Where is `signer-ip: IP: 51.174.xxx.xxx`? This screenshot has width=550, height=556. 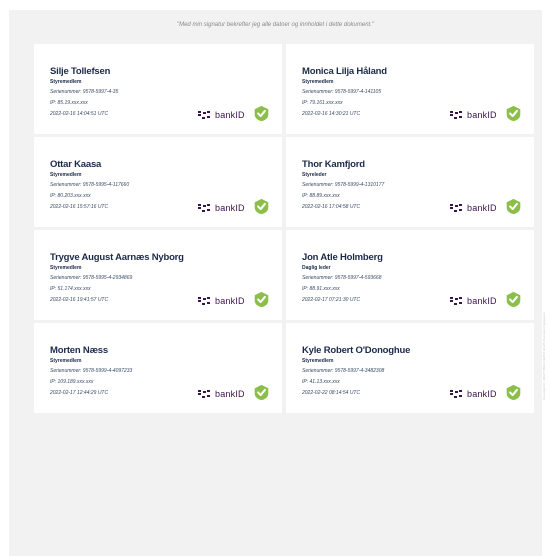 signer-ip: IP: 51.174.xxx.xxx is located at coordinates (70, 289).